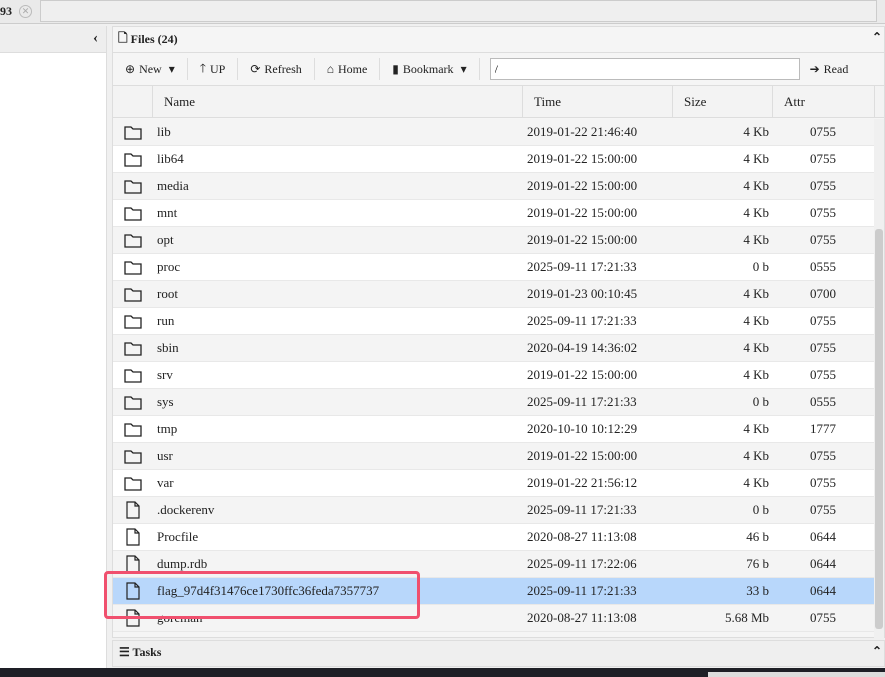  What do you see at coordinates (829, 69) in the screenshot?
I see `read-button: ➔ Read` at bounding box center [829, 69].